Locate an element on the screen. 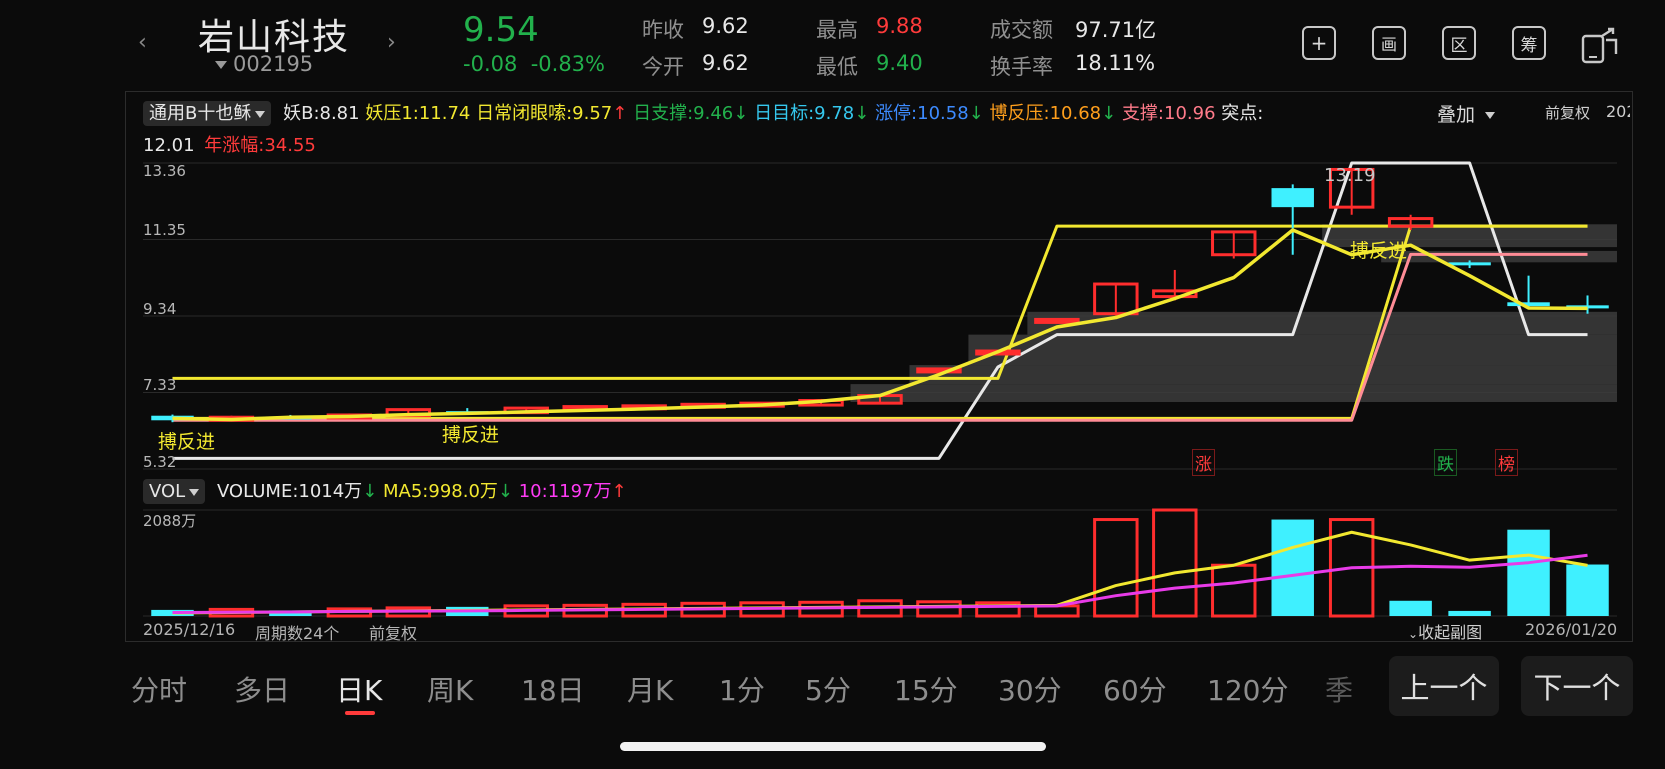 The height and width of the screenshot is (769, 1665). tab-weekly-k: 周K is located at coordinates (450, 689).